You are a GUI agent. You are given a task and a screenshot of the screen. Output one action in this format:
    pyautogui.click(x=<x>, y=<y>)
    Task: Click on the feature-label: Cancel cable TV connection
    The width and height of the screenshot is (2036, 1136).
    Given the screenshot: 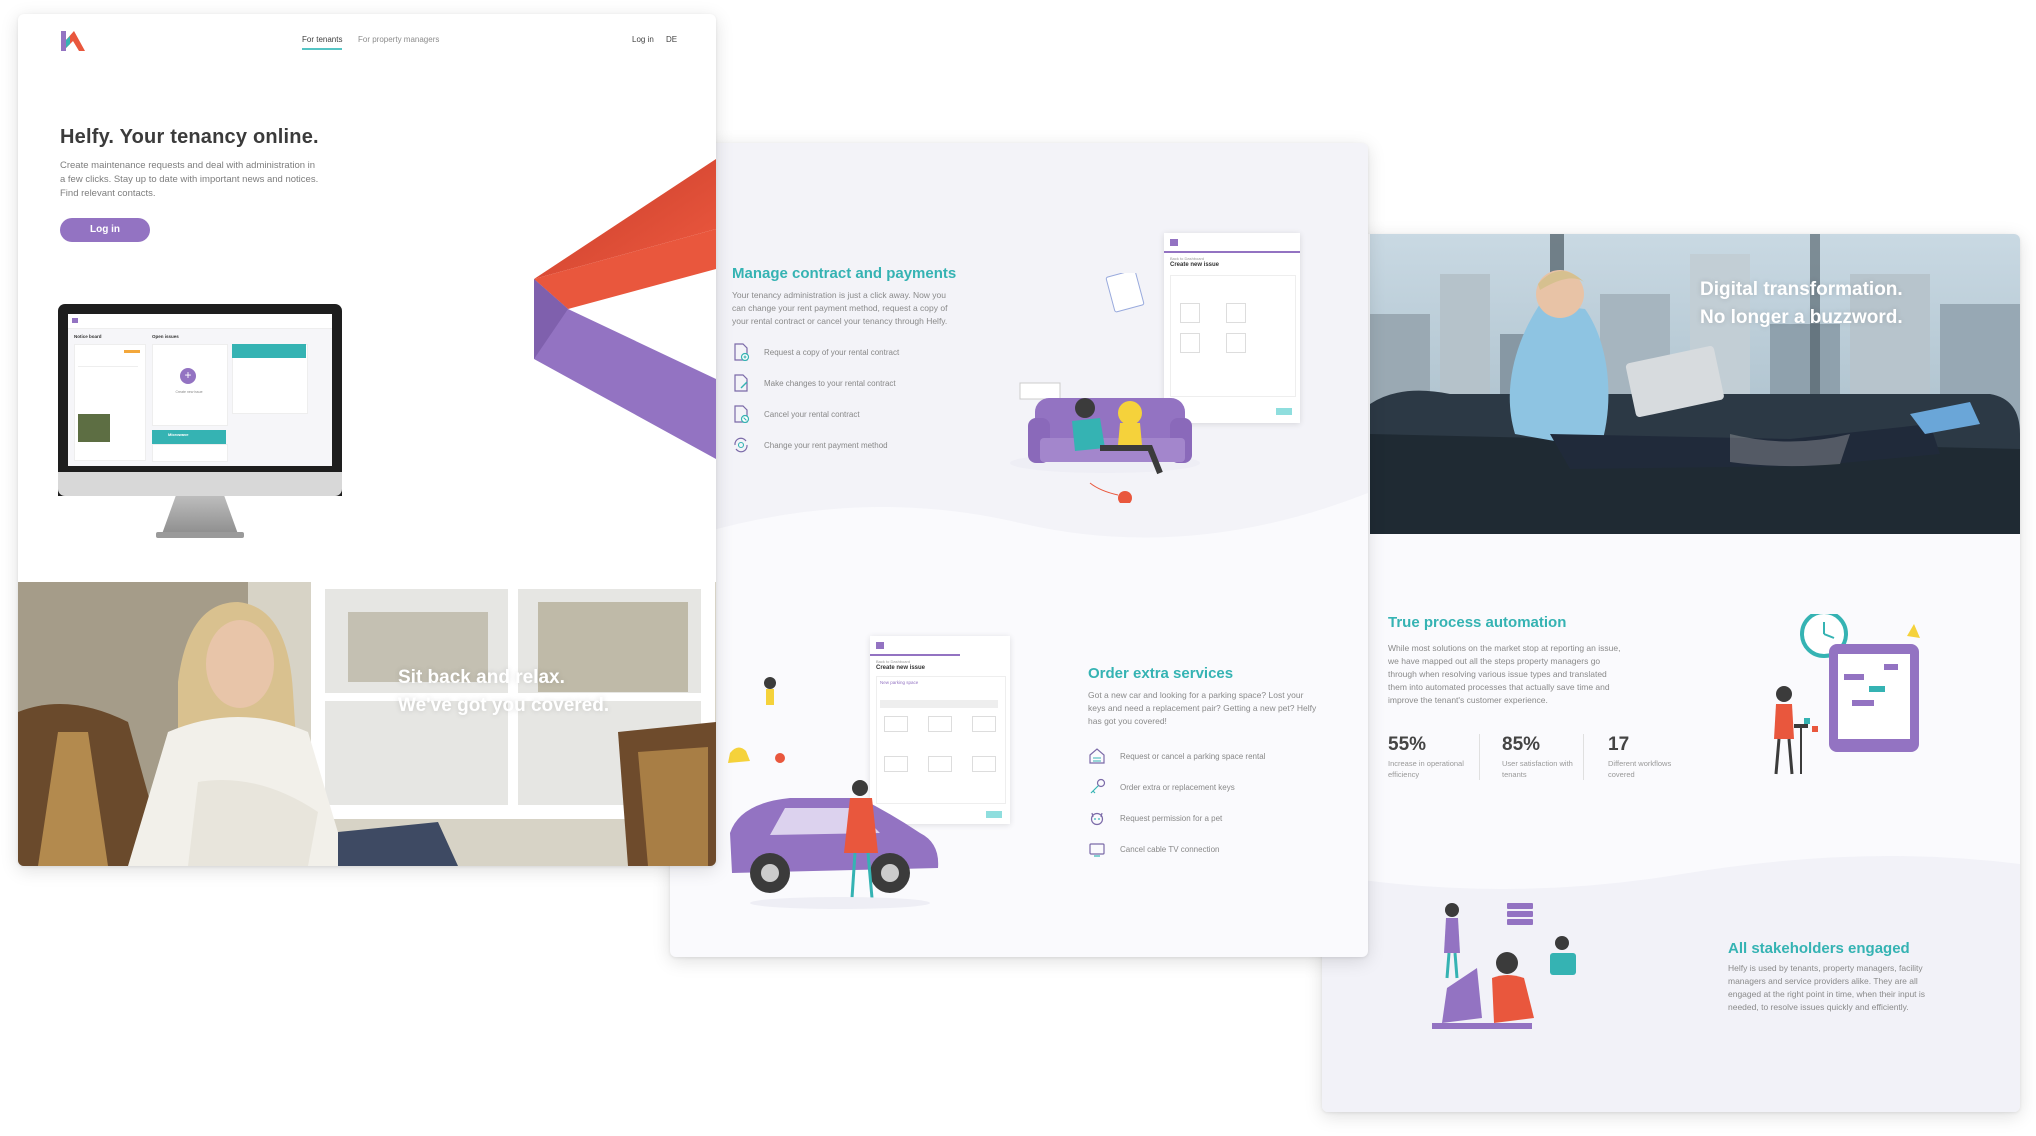 What is the action you would take?
    pyautogui.click(x=1170, y=849)
    